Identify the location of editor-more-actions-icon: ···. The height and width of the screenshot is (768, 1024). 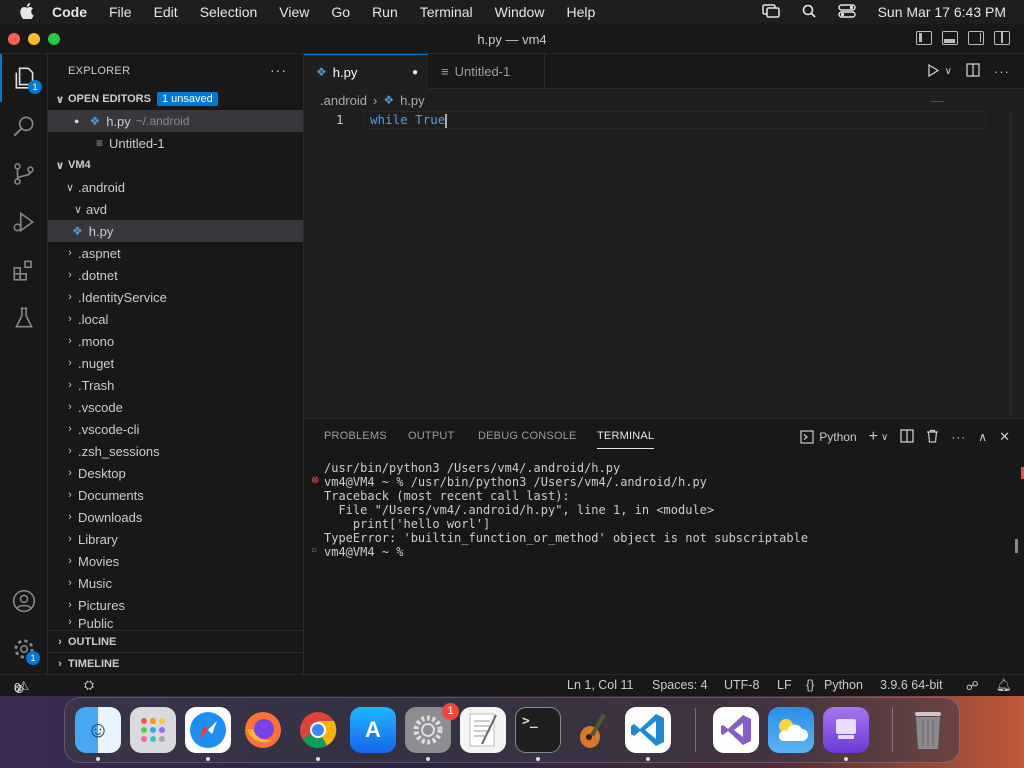
(1002, 71).